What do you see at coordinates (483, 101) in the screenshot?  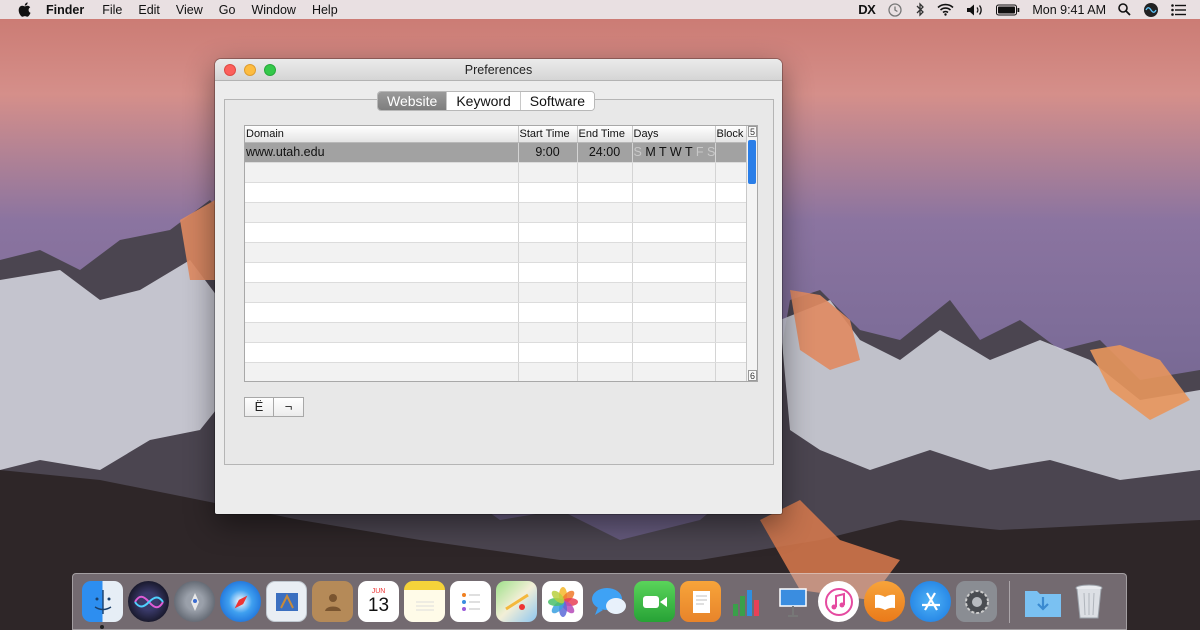 I see `tab-keyword: Keyword` at bounding box center [483, 101].